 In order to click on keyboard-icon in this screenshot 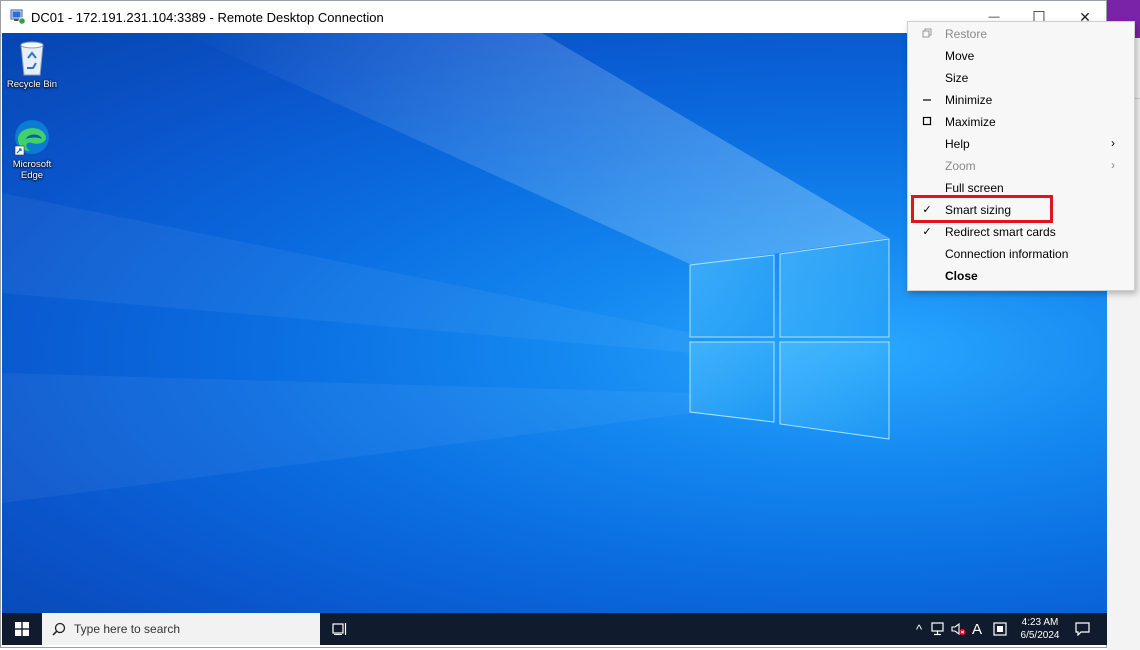, I will do `click(1000, 629)`.